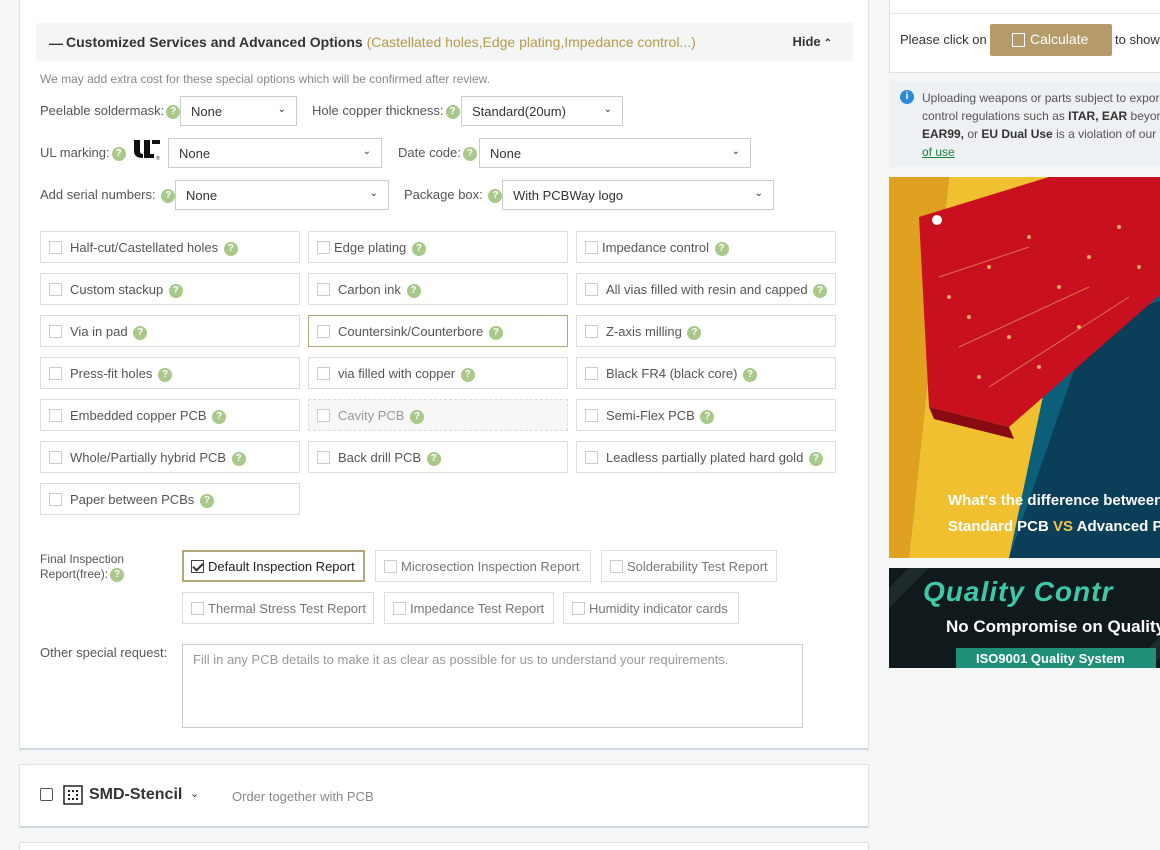 This screenshot has height=850, width=1160. I want to click on peelable-soldermask-select: None ⌄, so click(238, 111).